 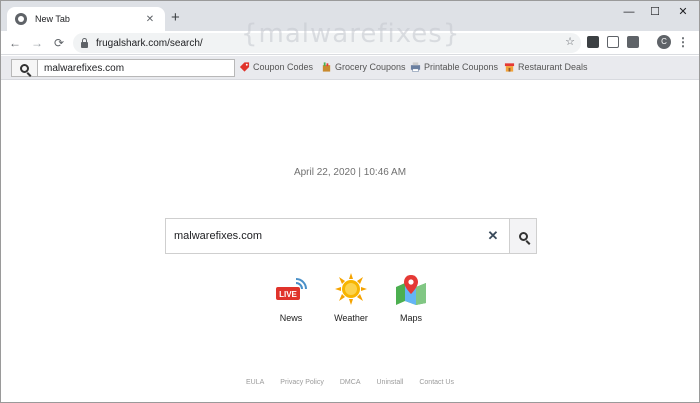 I want to click on price-tag-icon, so click(x=244, y=67).